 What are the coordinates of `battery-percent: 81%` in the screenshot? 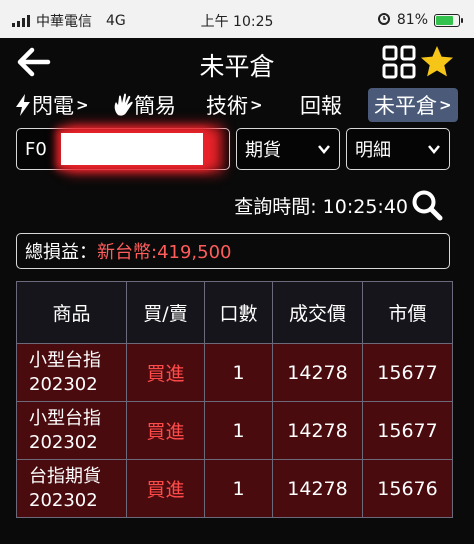 It's located at (412, 20).